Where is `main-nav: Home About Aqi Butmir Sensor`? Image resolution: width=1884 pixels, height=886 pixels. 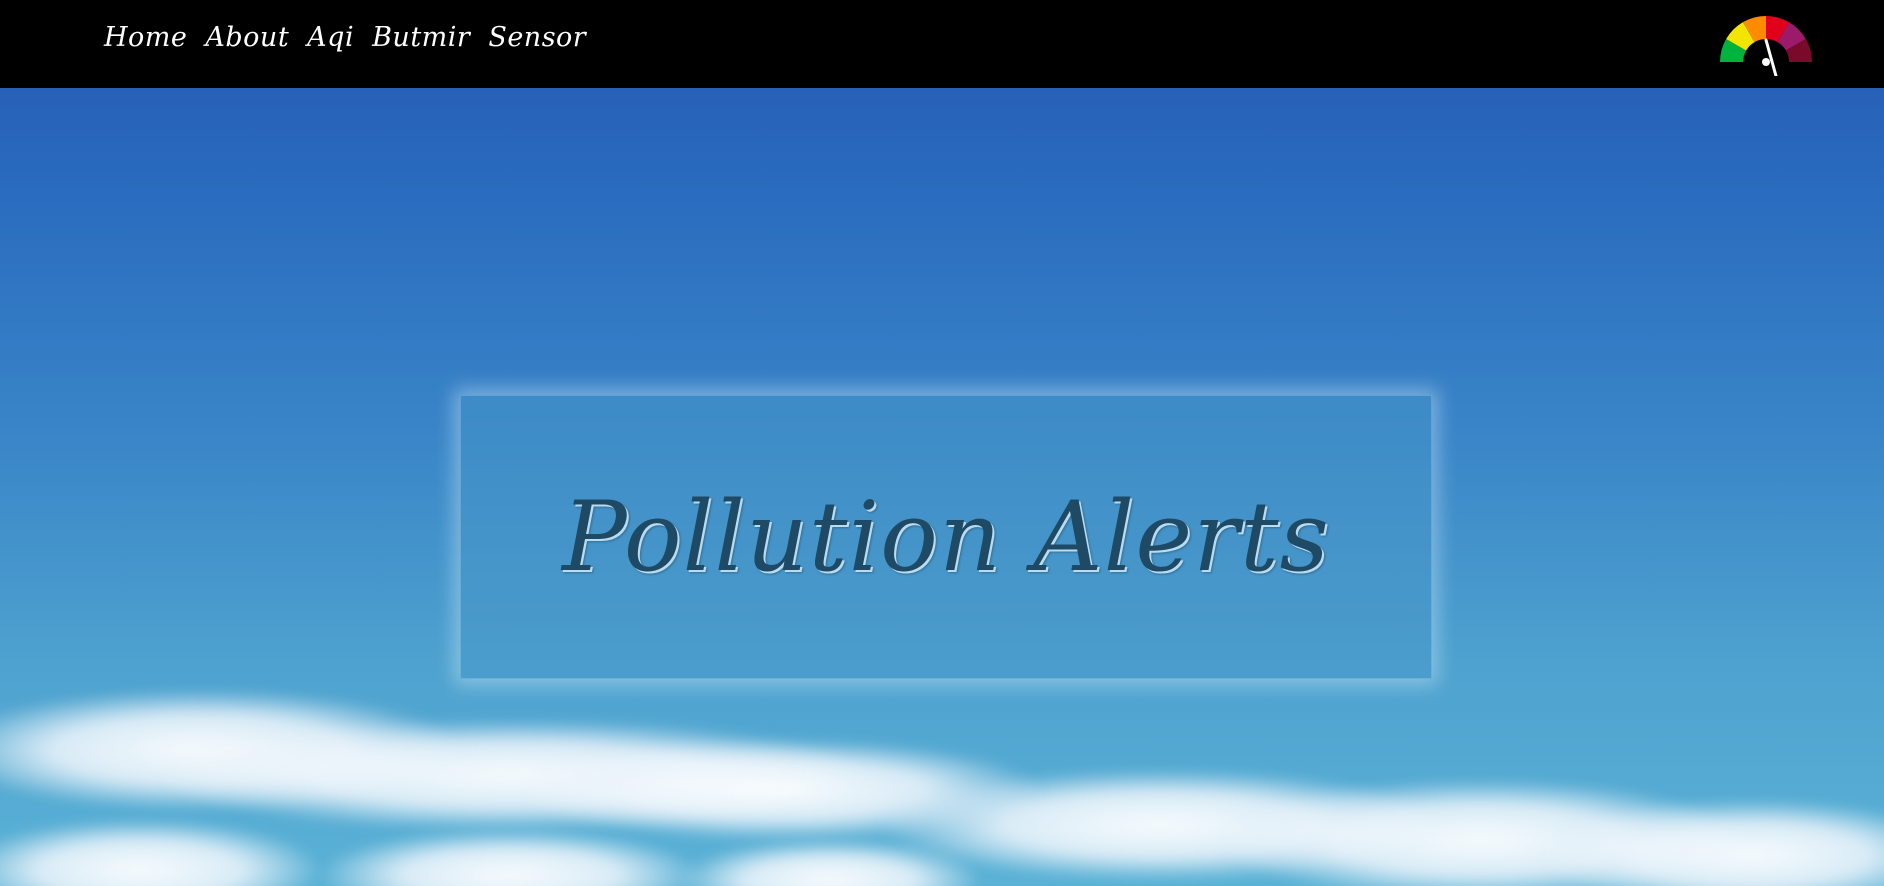
main-nav: Home About Aqi Butmir Sensor is located at coordinates (345, 37).